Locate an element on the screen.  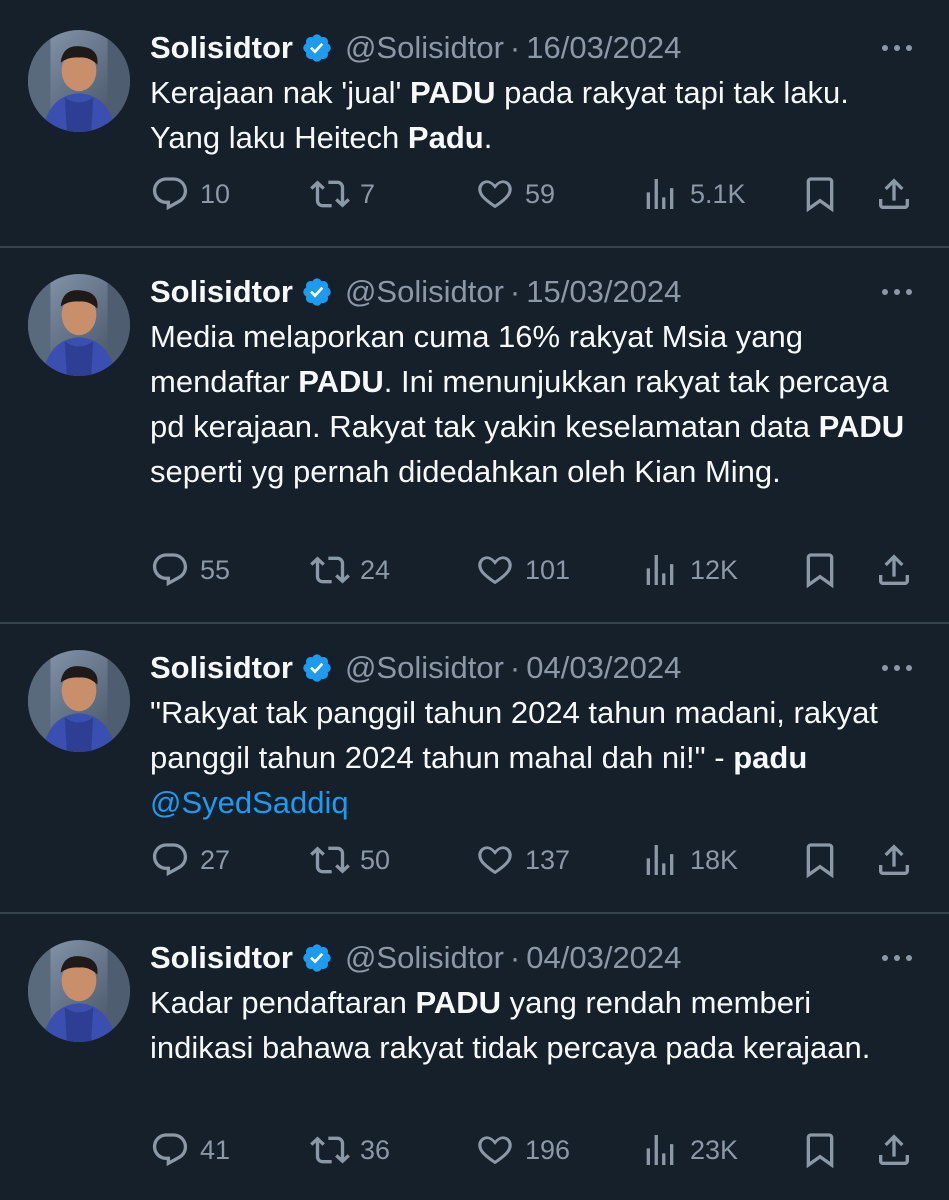
retweet-count: 24 is located at coordinates (375, 569).